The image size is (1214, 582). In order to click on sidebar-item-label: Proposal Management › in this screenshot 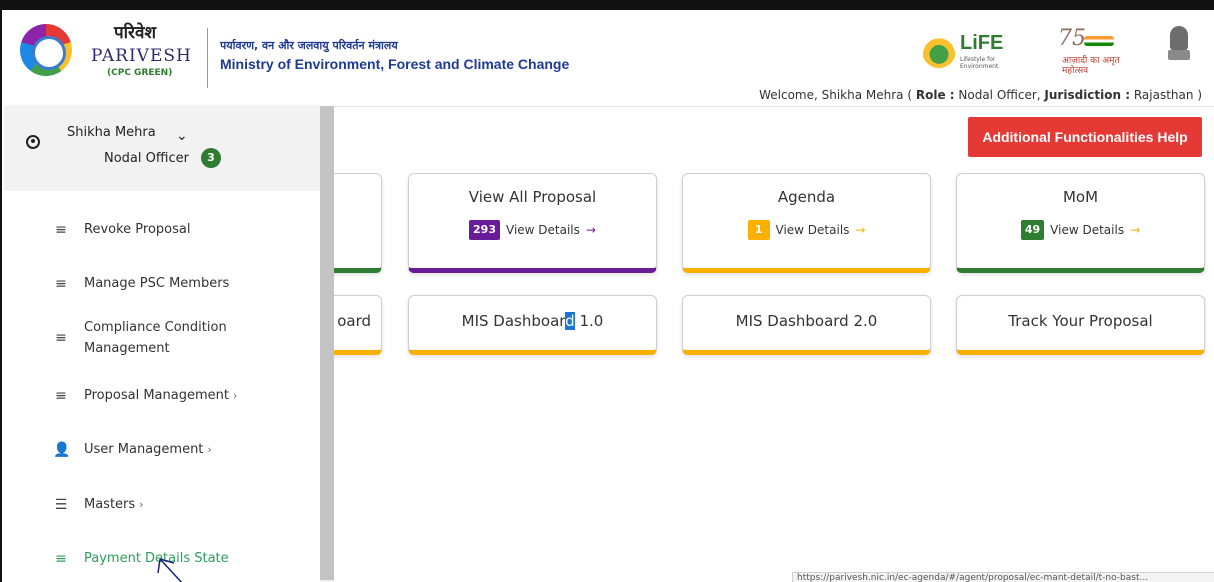, I will do `click(160, 396)`.